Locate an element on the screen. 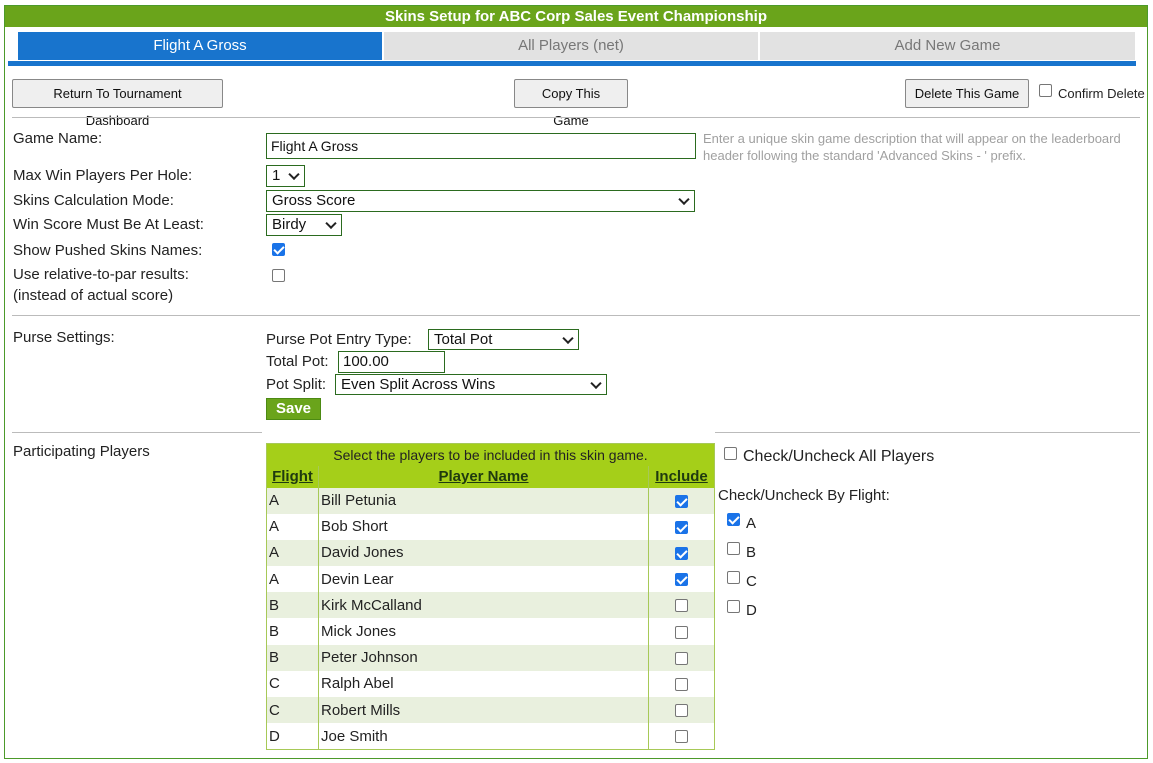 The image size is (1153, 763). player-name: Bob Short is located at coordinates (354, 527).